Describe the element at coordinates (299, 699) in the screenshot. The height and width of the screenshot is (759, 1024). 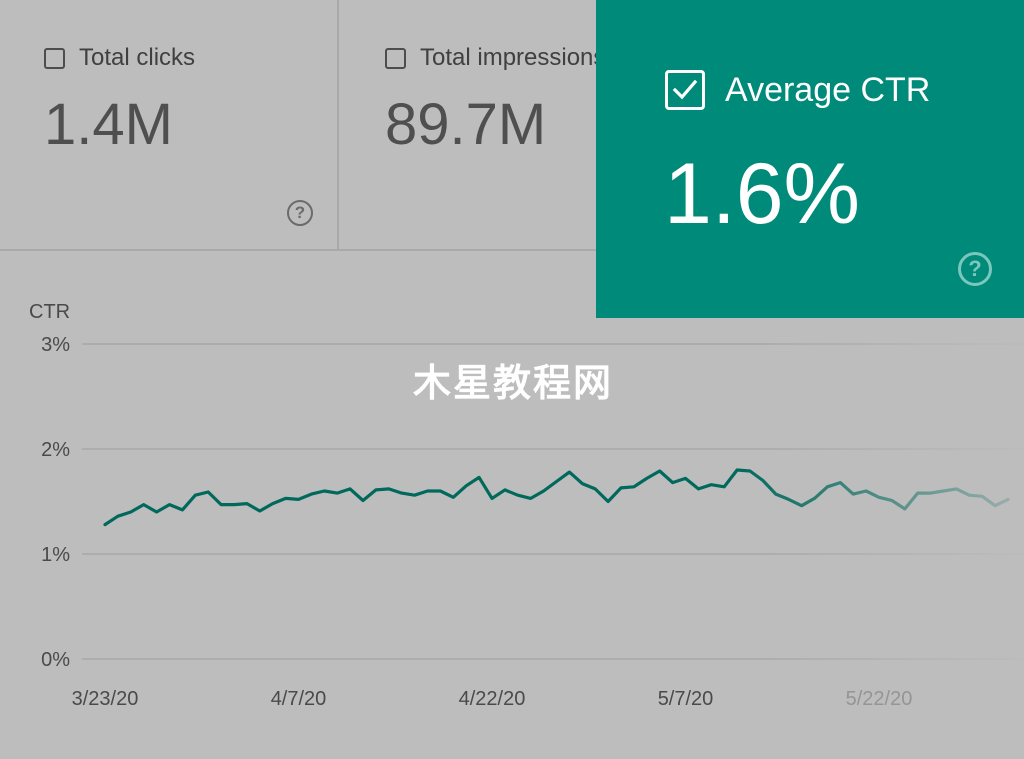
I see `x-tick-label: 4/7/20` at that location.